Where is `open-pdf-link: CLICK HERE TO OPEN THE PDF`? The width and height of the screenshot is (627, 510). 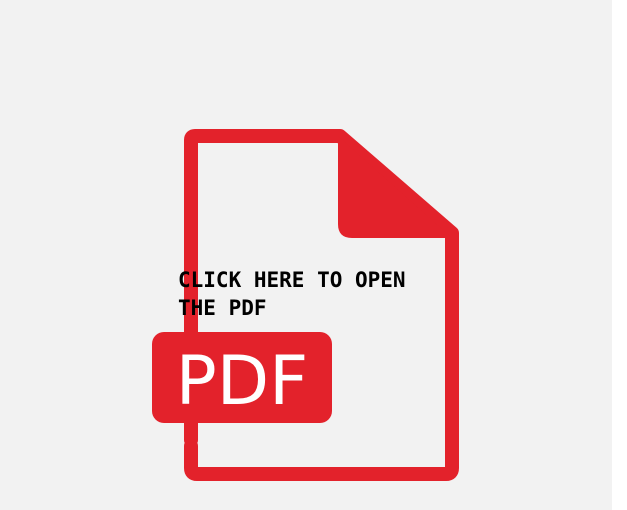 open-pdf-link: CLICK HERE TO OPEN THE PDF is located at coordinates (313, 294).